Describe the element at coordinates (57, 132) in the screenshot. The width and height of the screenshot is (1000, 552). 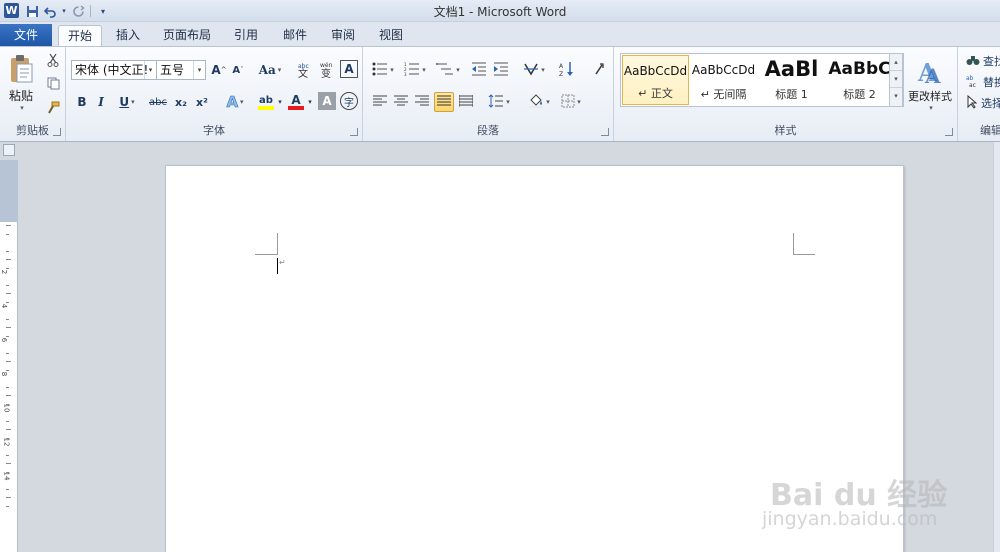
I see `clipboard-dialog-launcher-icon` at that location.